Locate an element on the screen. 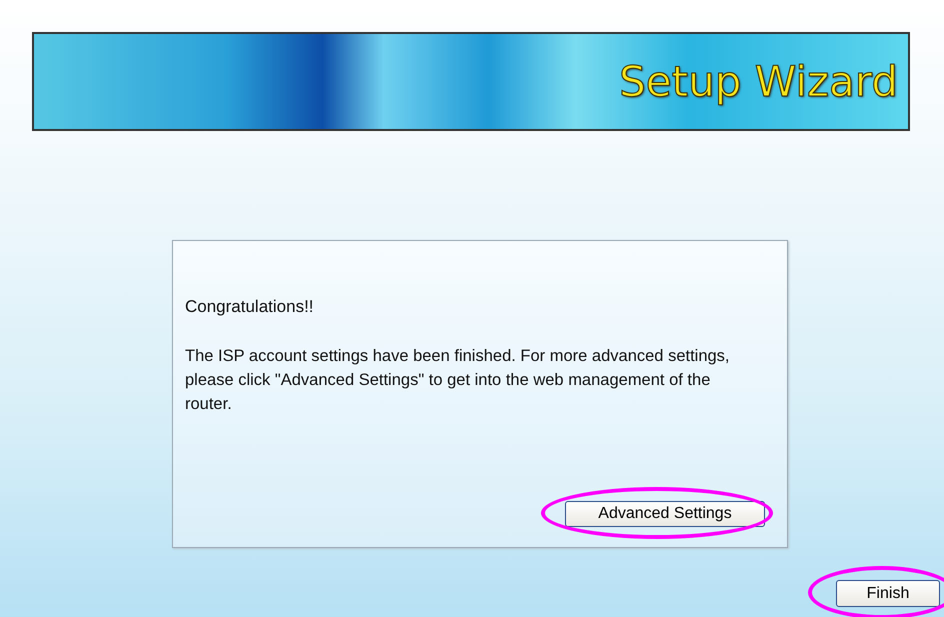 The width and height of the screenshot is (944, 617). banner-title: Setup Wizard is located at coordinates (758, 81).